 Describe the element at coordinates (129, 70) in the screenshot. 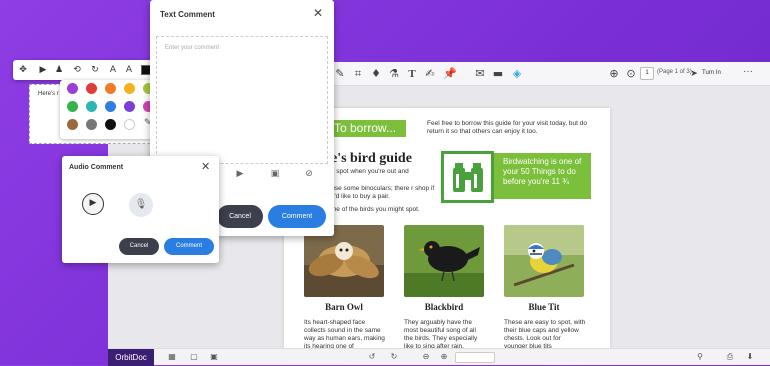

I see `font-style-icon: A` at that location.